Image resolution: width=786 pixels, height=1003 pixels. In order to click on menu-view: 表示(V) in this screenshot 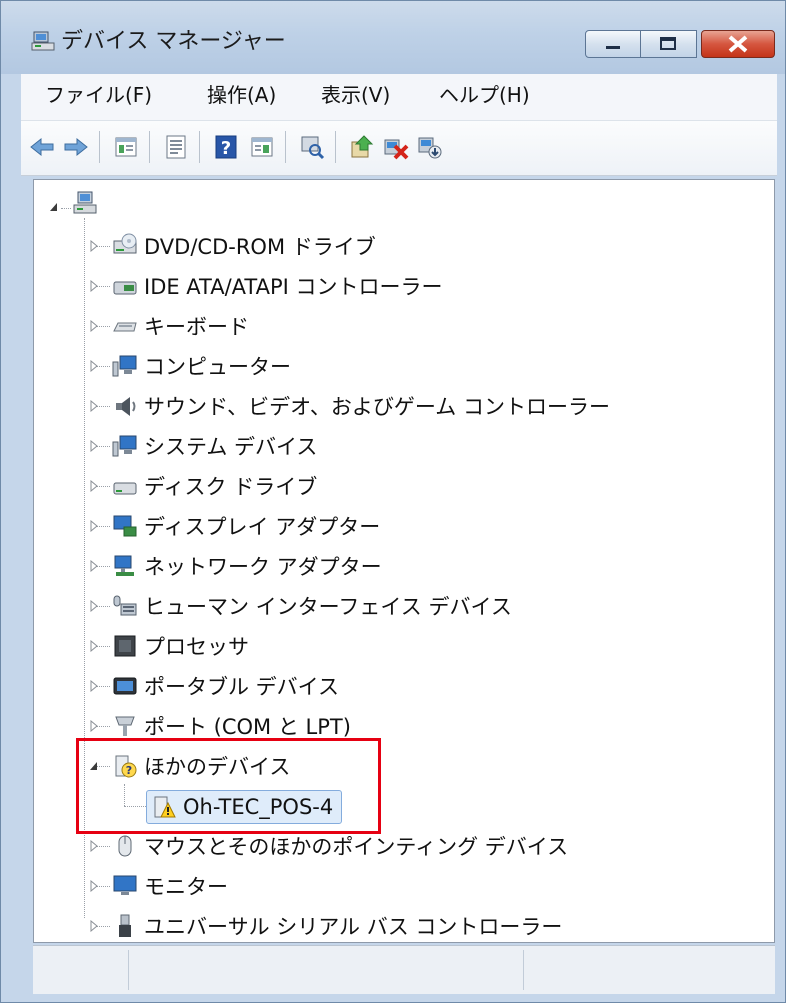, I will do `click(355, 95)`.